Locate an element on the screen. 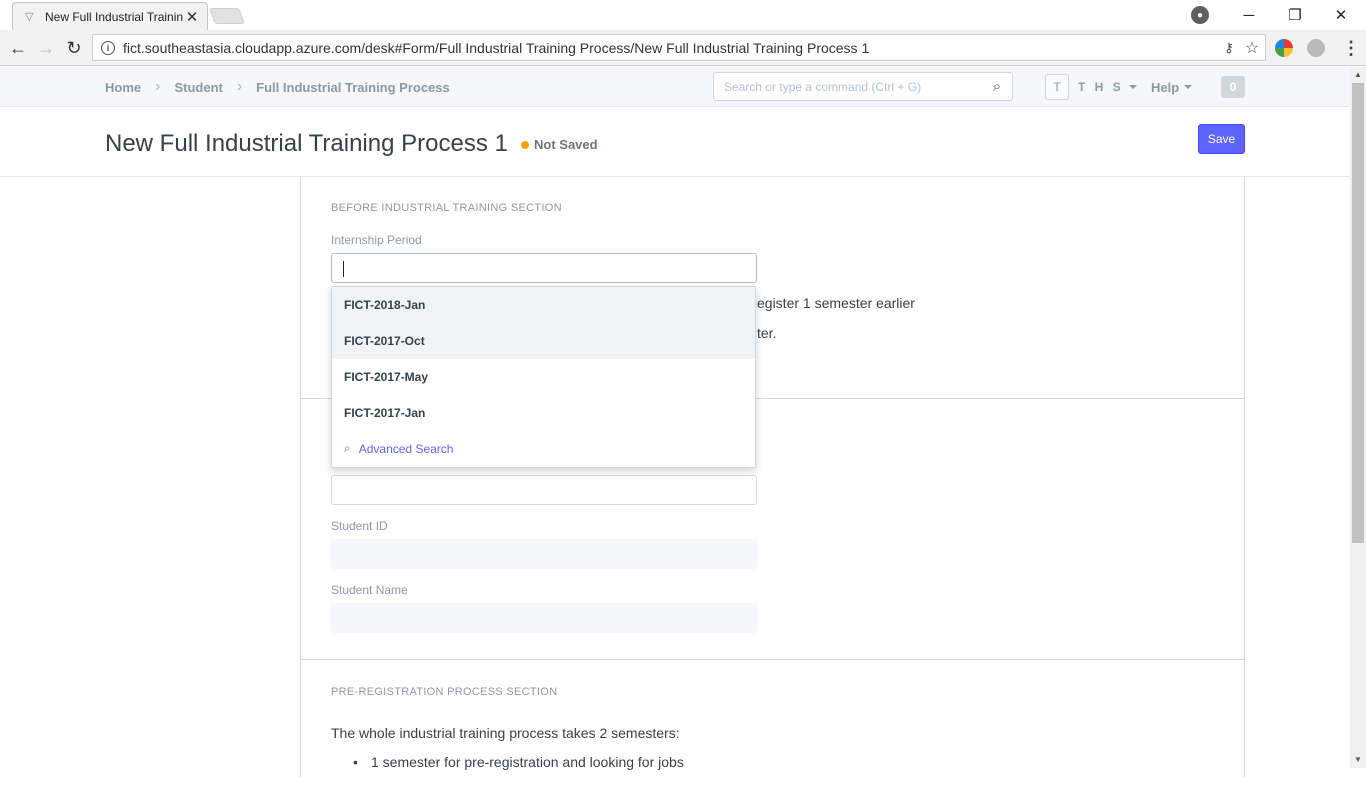  awesomebar-search-input: Search or type a command (Ctrl + G) ⌕ is located at coordinates (863, 86).